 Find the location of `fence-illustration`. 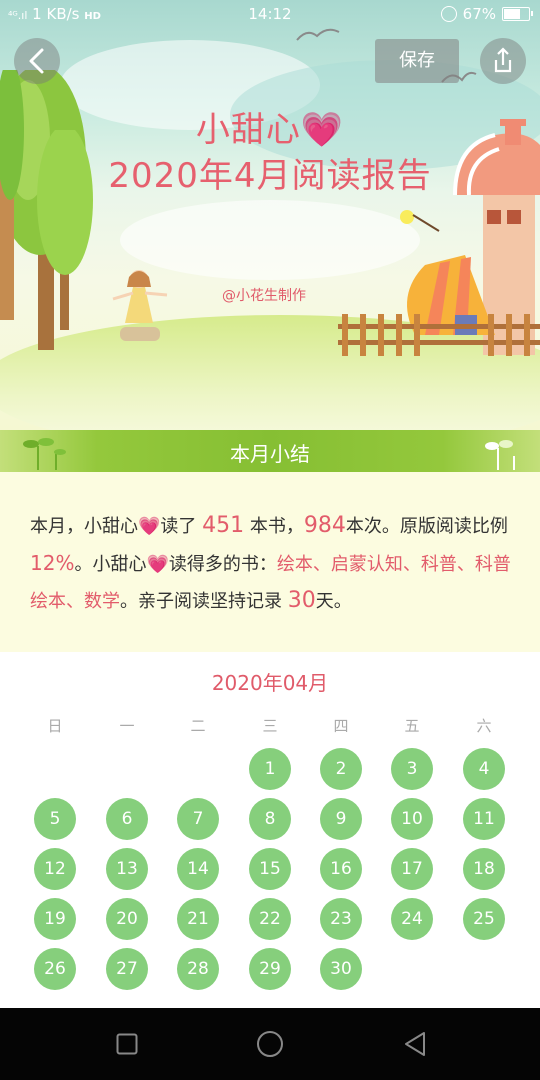

fence-illustration is located at coordinates (439, 335).